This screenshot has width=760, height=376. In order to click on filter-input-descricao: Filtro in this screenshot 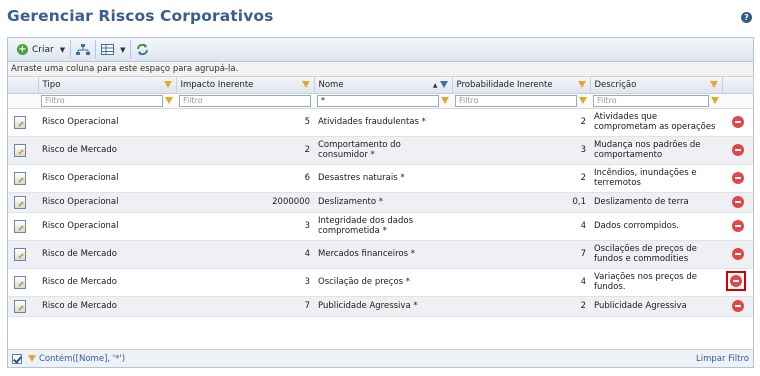, I will do `click(651, 100)`.